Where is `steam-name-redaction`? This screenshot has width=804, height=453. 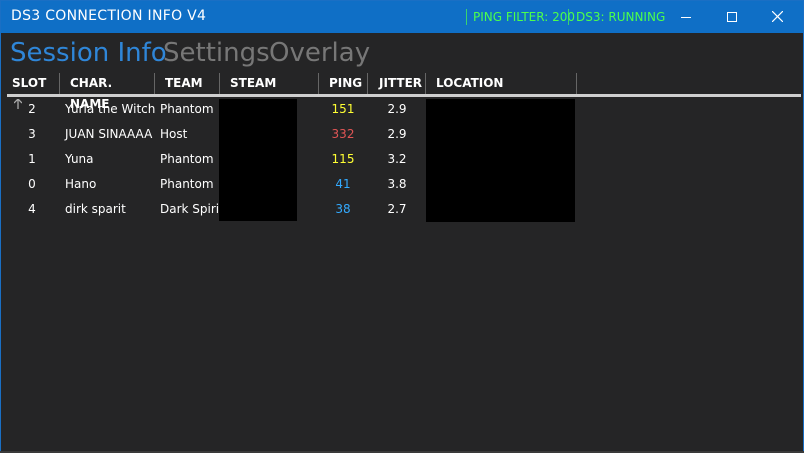 steam-name-redaction is located at coordinates (258, 160).